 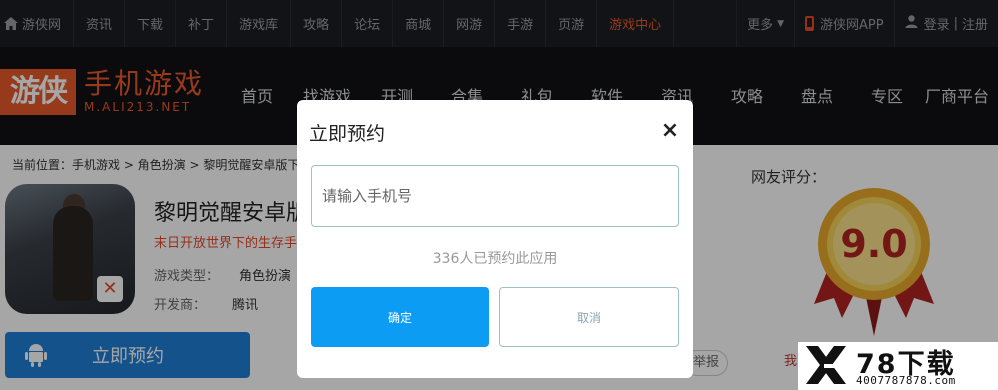 I want to click on confirm-button: 确定, so click(x=400, y=317).